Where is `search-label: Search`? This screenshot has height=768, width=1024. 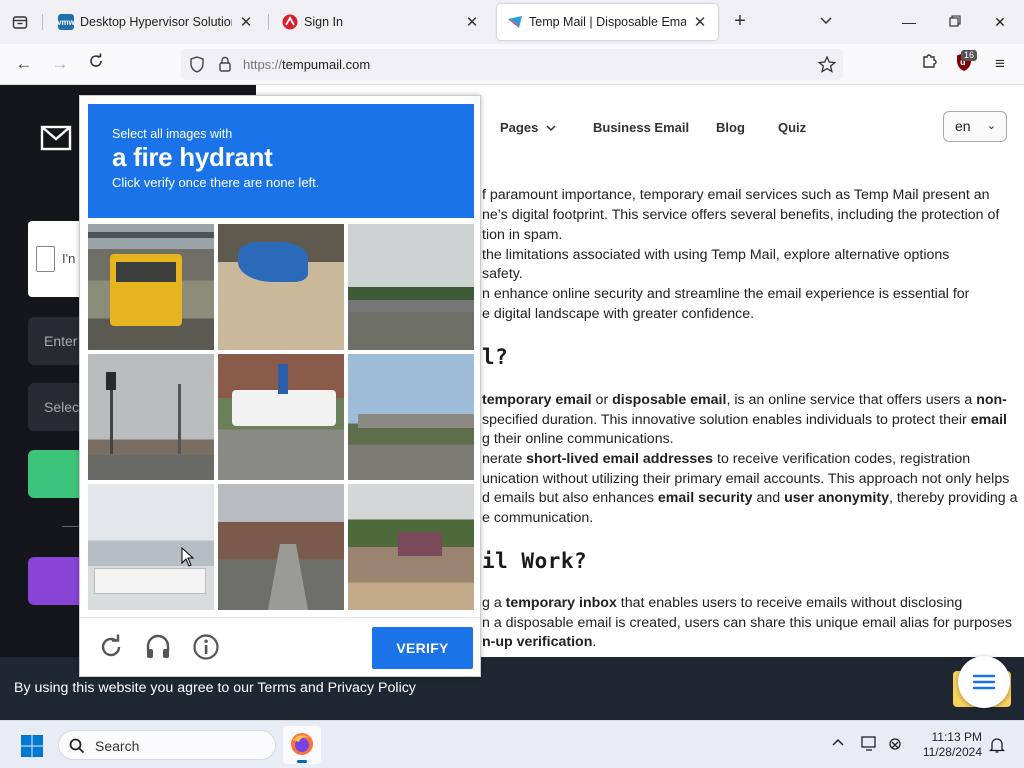
search-label: Search is located at coordinates (117, 746).